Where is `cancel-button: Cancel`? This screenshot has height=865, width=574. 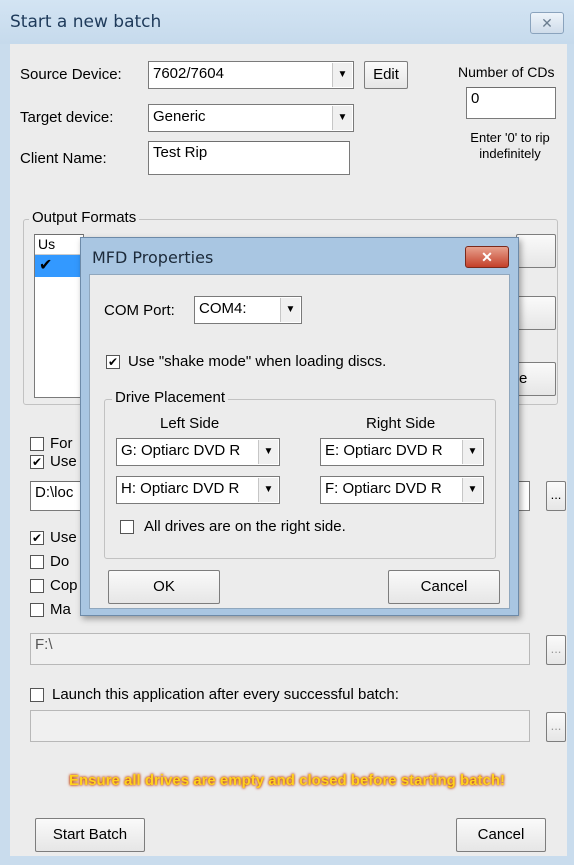 cancel-button: Cancel is located at coordinates (501, 835).